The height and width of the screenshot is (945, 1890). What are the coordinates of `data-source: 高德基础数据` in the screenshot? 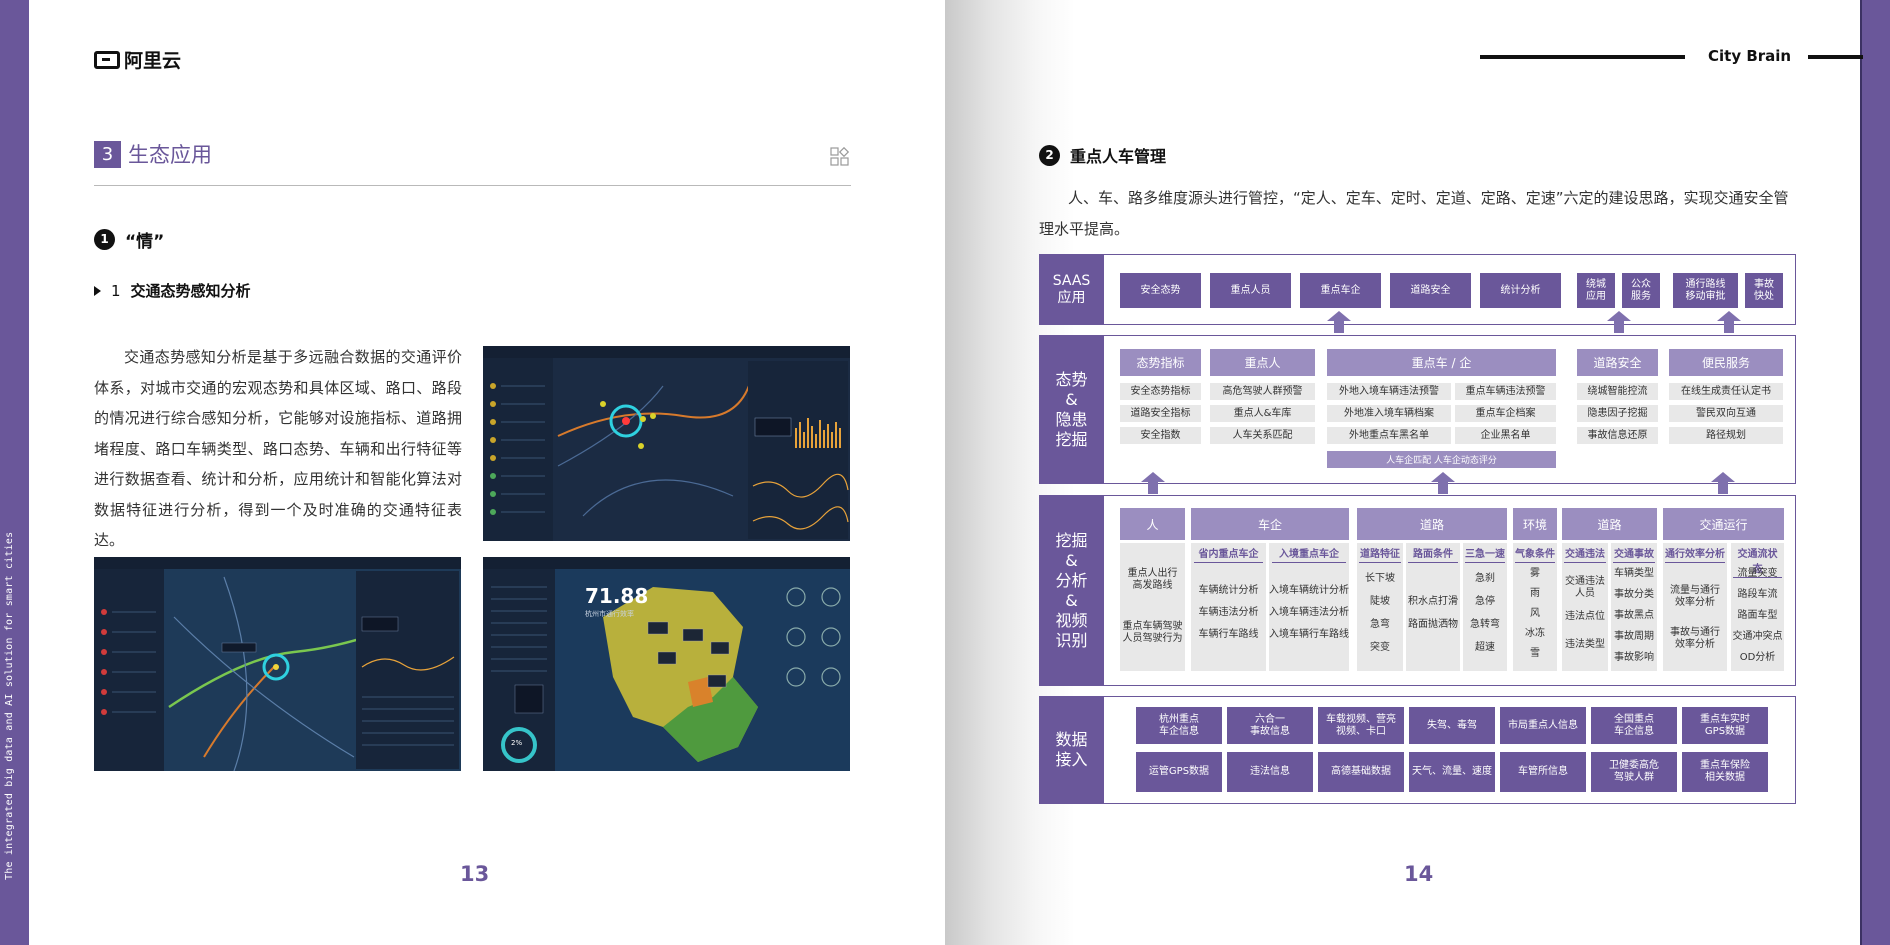 It's located at (1361, 772).